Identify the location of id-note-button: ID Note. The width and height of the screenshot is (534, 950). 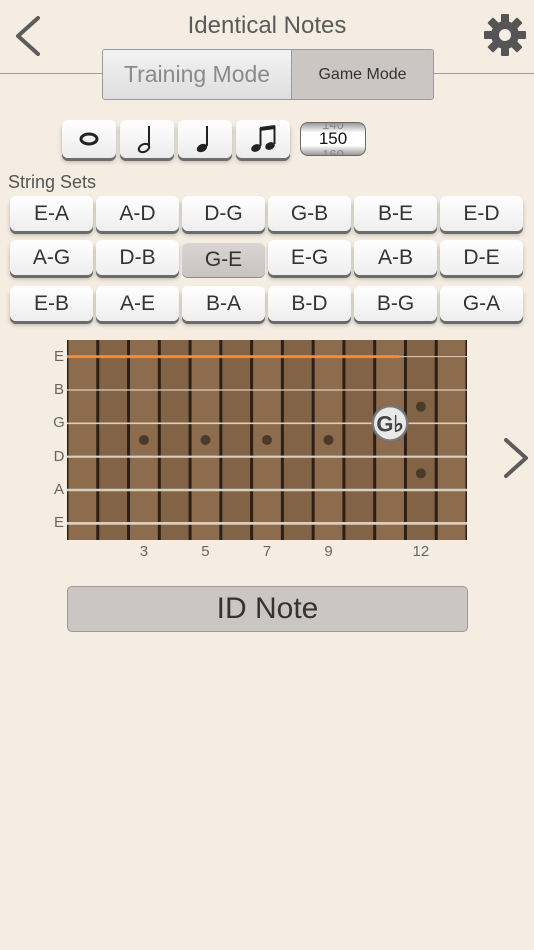
(267, 609).